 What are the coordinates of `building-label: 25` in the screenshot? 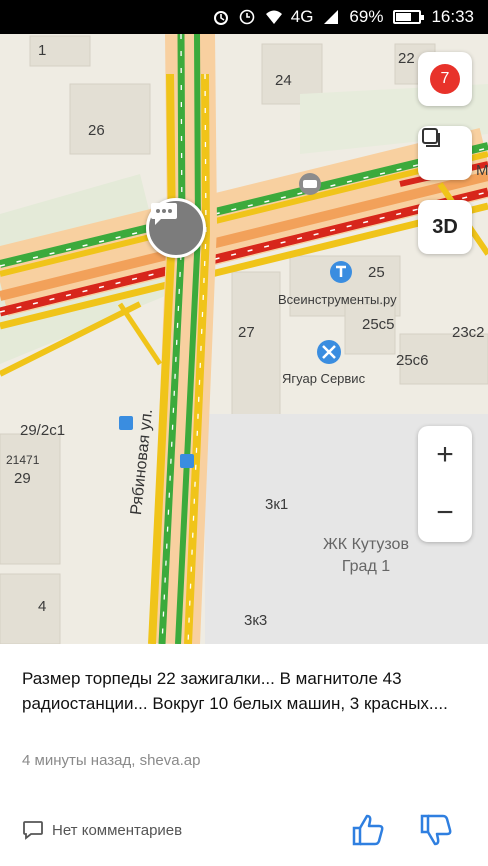 It's located at (376, 272).